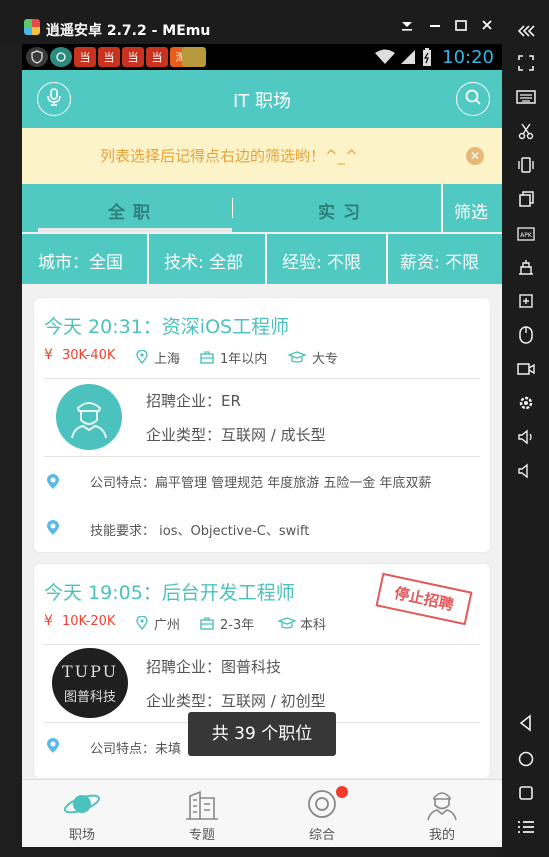  Describe the element at coordinates (200, 531) in the screenshot. I see `skill-requirements: 技能要求： ios、Objective-C、swift` at that location.